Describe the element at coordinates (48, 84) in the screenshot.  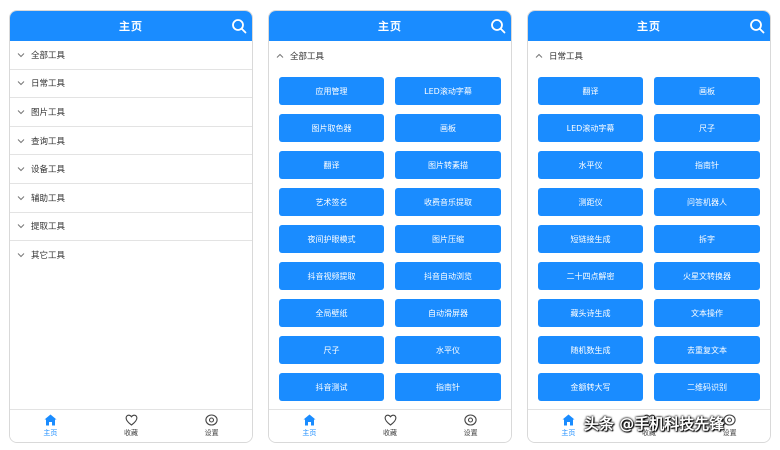
I see `category-label: 日常工具` at that location.